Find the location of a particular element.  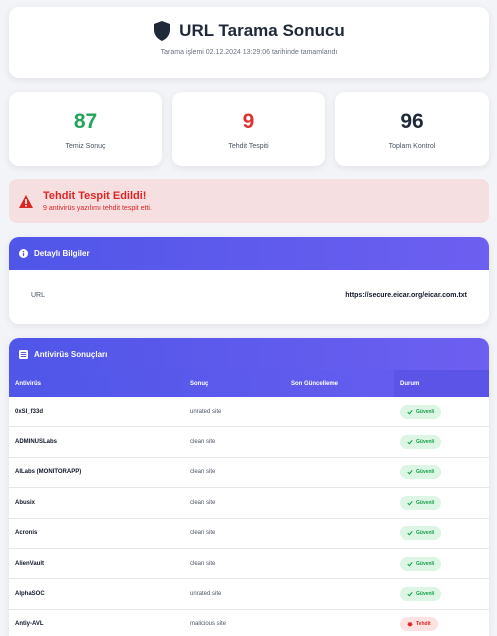

details-header: Detaylı Bilgiler is located at coordinates (249, 253).